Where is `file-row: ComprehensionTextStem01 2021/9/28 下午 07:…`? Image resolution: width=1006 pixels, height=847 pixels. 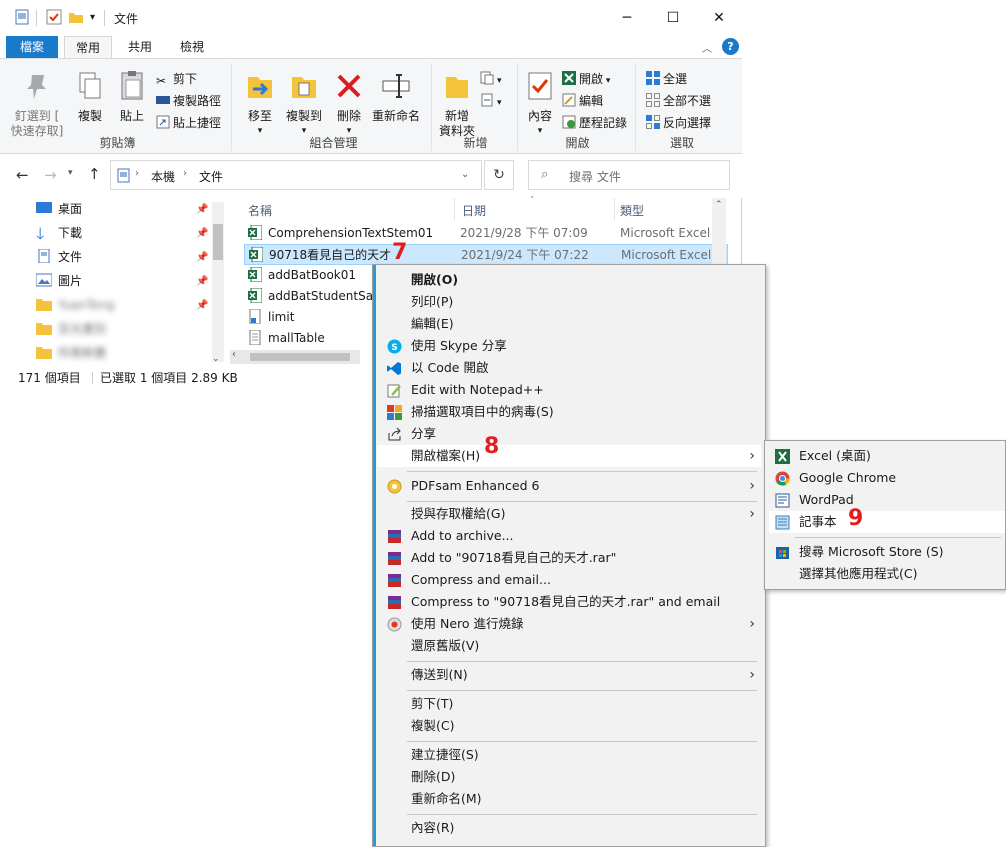
file-row: ComprehensionTextStem01 2021/9/28 下午 07:… is located at coordinates (486, 233).